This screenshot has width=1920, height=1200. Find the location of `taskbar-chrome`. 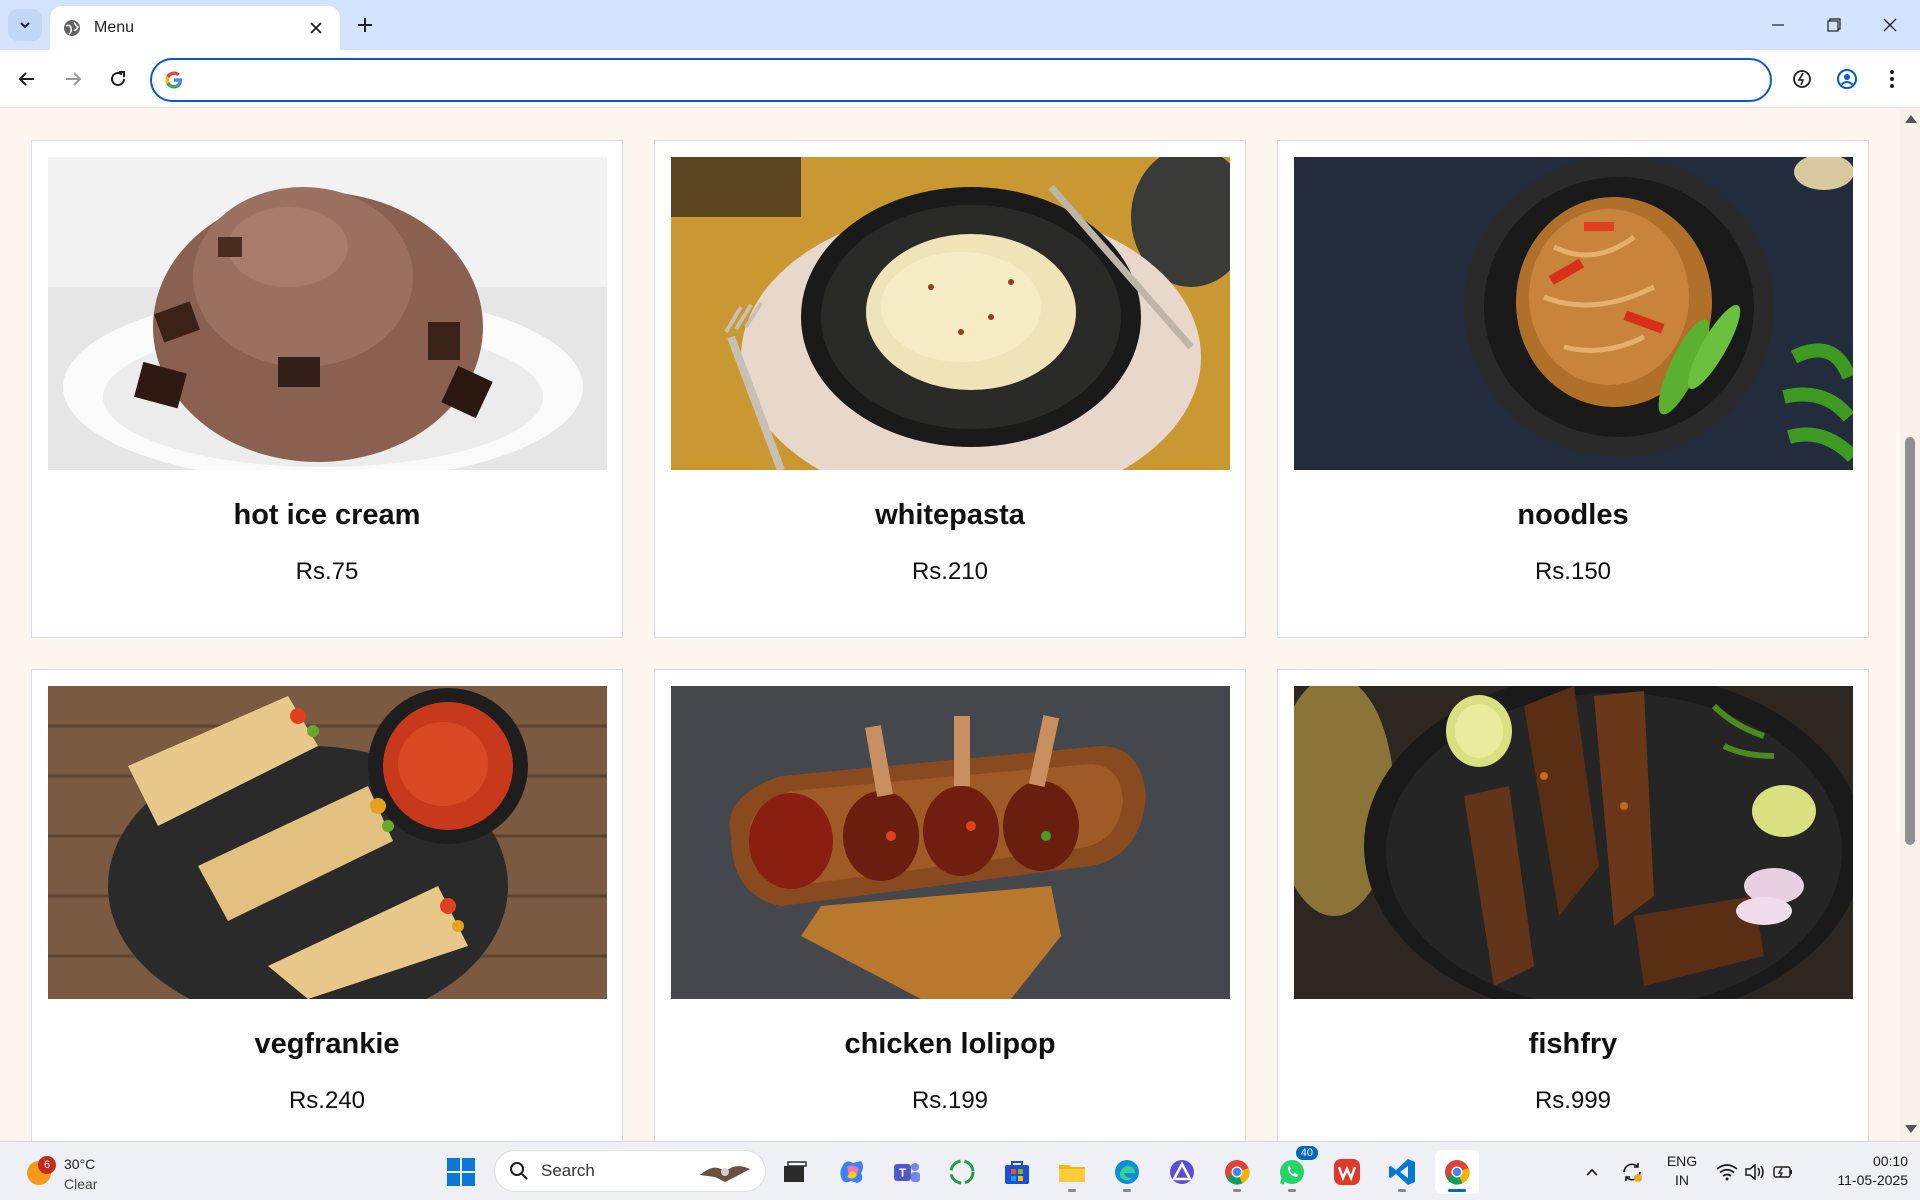

taskbar-chrome is located at coordinates (1237, 1172).